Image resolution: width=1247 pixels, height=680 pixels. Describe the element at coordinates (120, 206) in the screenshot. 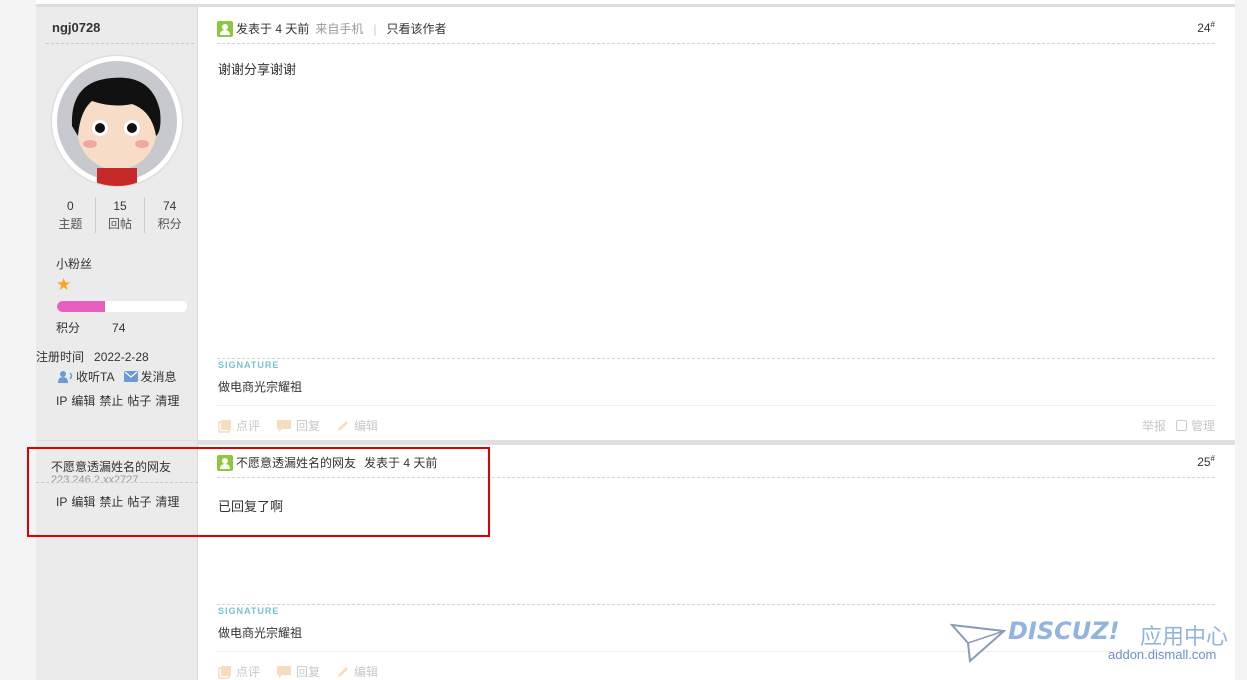

I see `stat-replies-value: 15` at that location.